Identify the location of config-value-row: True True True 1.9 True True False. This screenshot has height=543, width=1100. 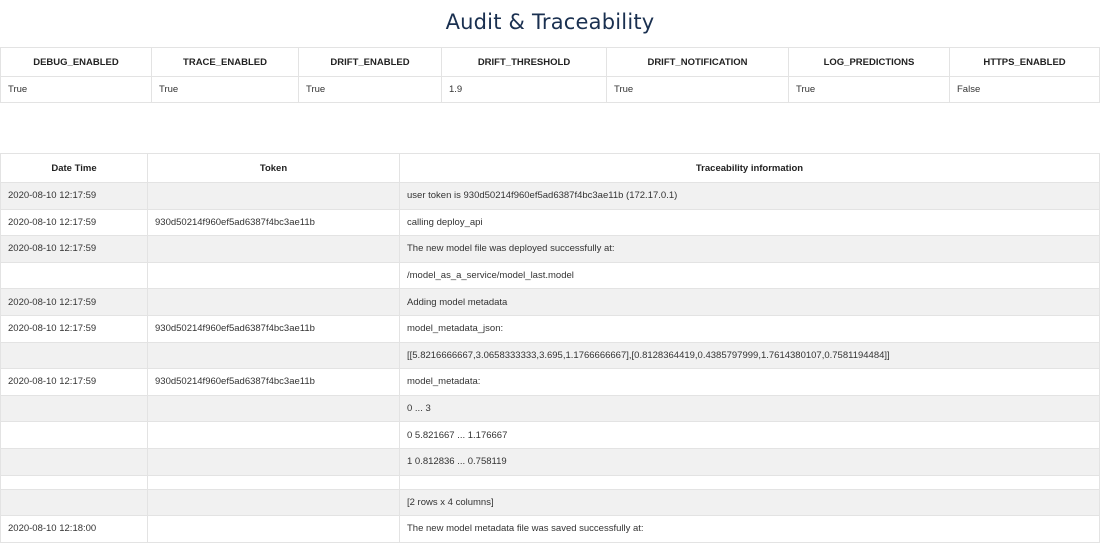
(550, 89).